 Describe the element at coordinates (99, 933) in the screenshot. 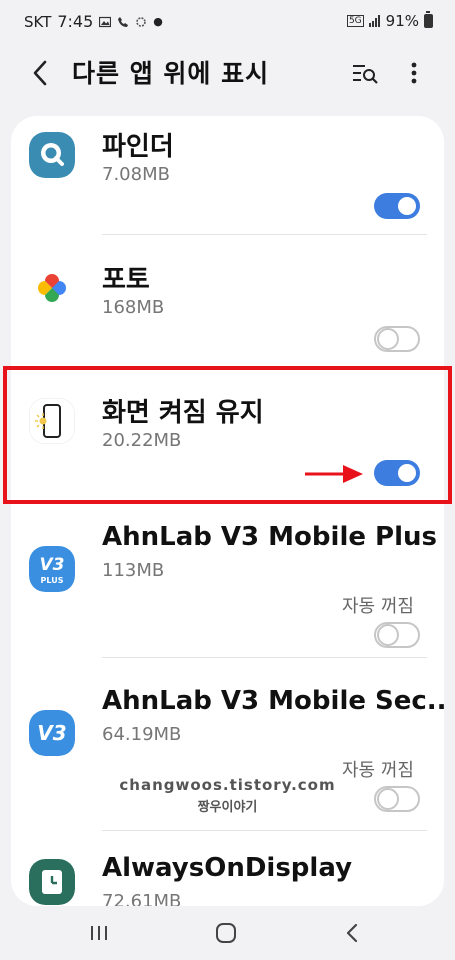

I see `recent-apps-button` at that location.